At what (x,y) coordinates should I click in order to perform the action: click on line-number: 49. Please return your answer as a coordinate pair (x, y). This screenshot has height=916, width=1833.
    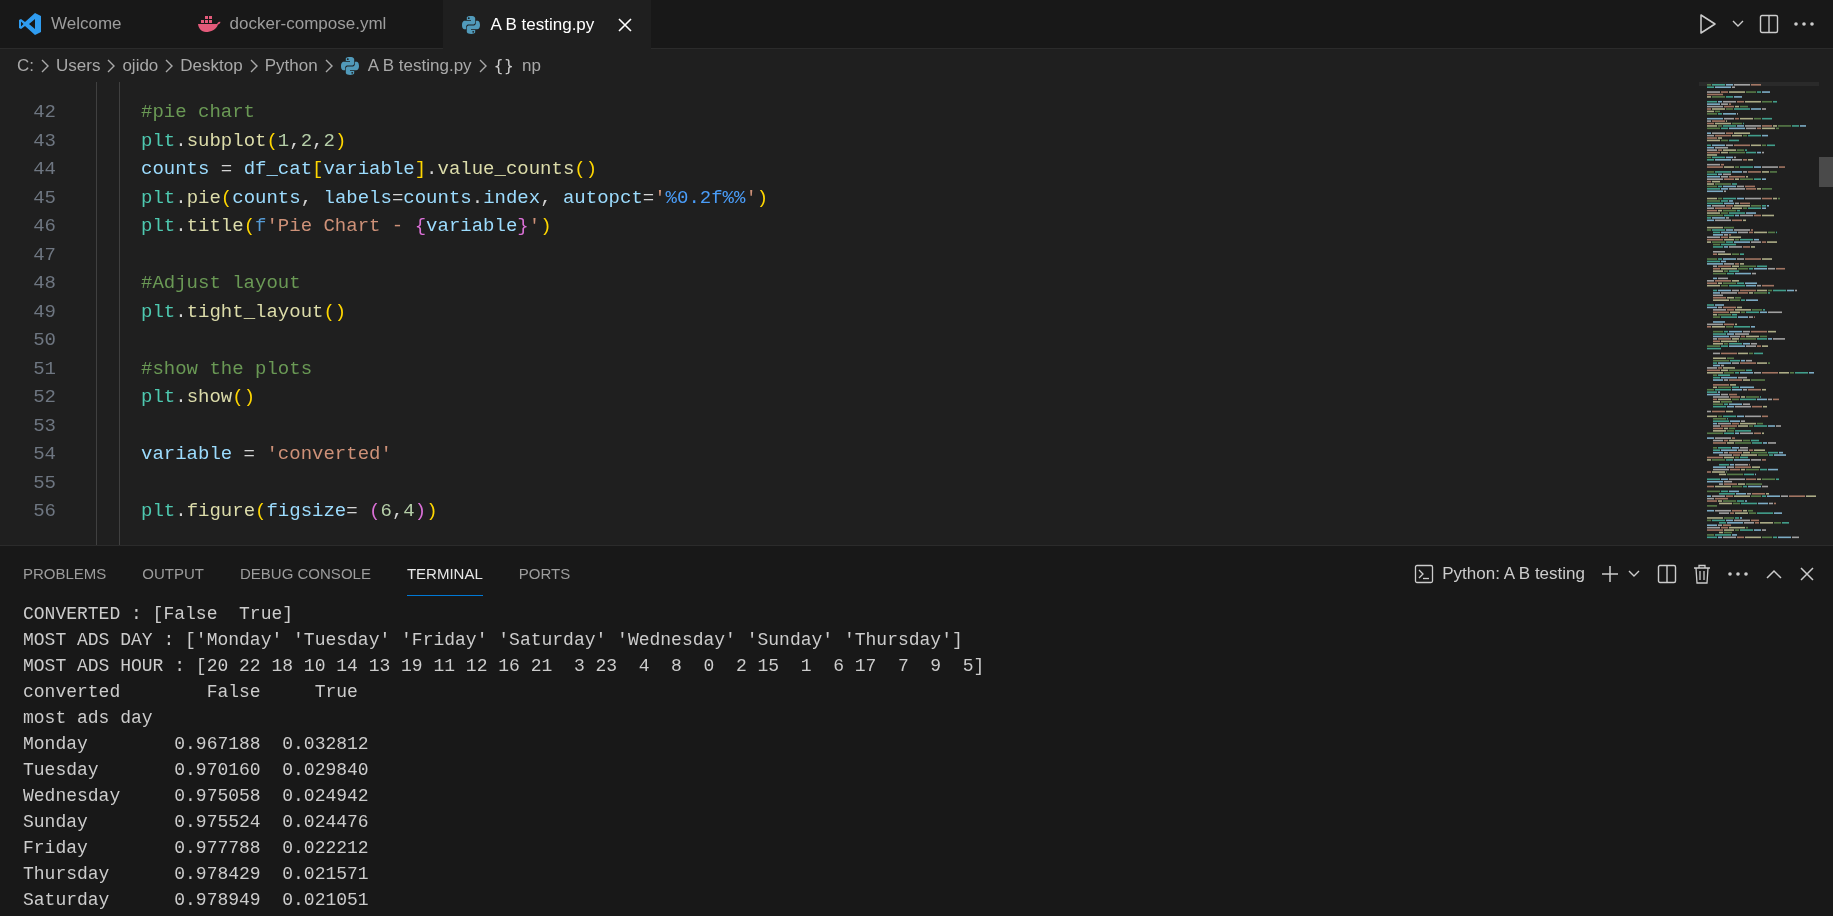
    Looking at the image, I should click on (44, 312).